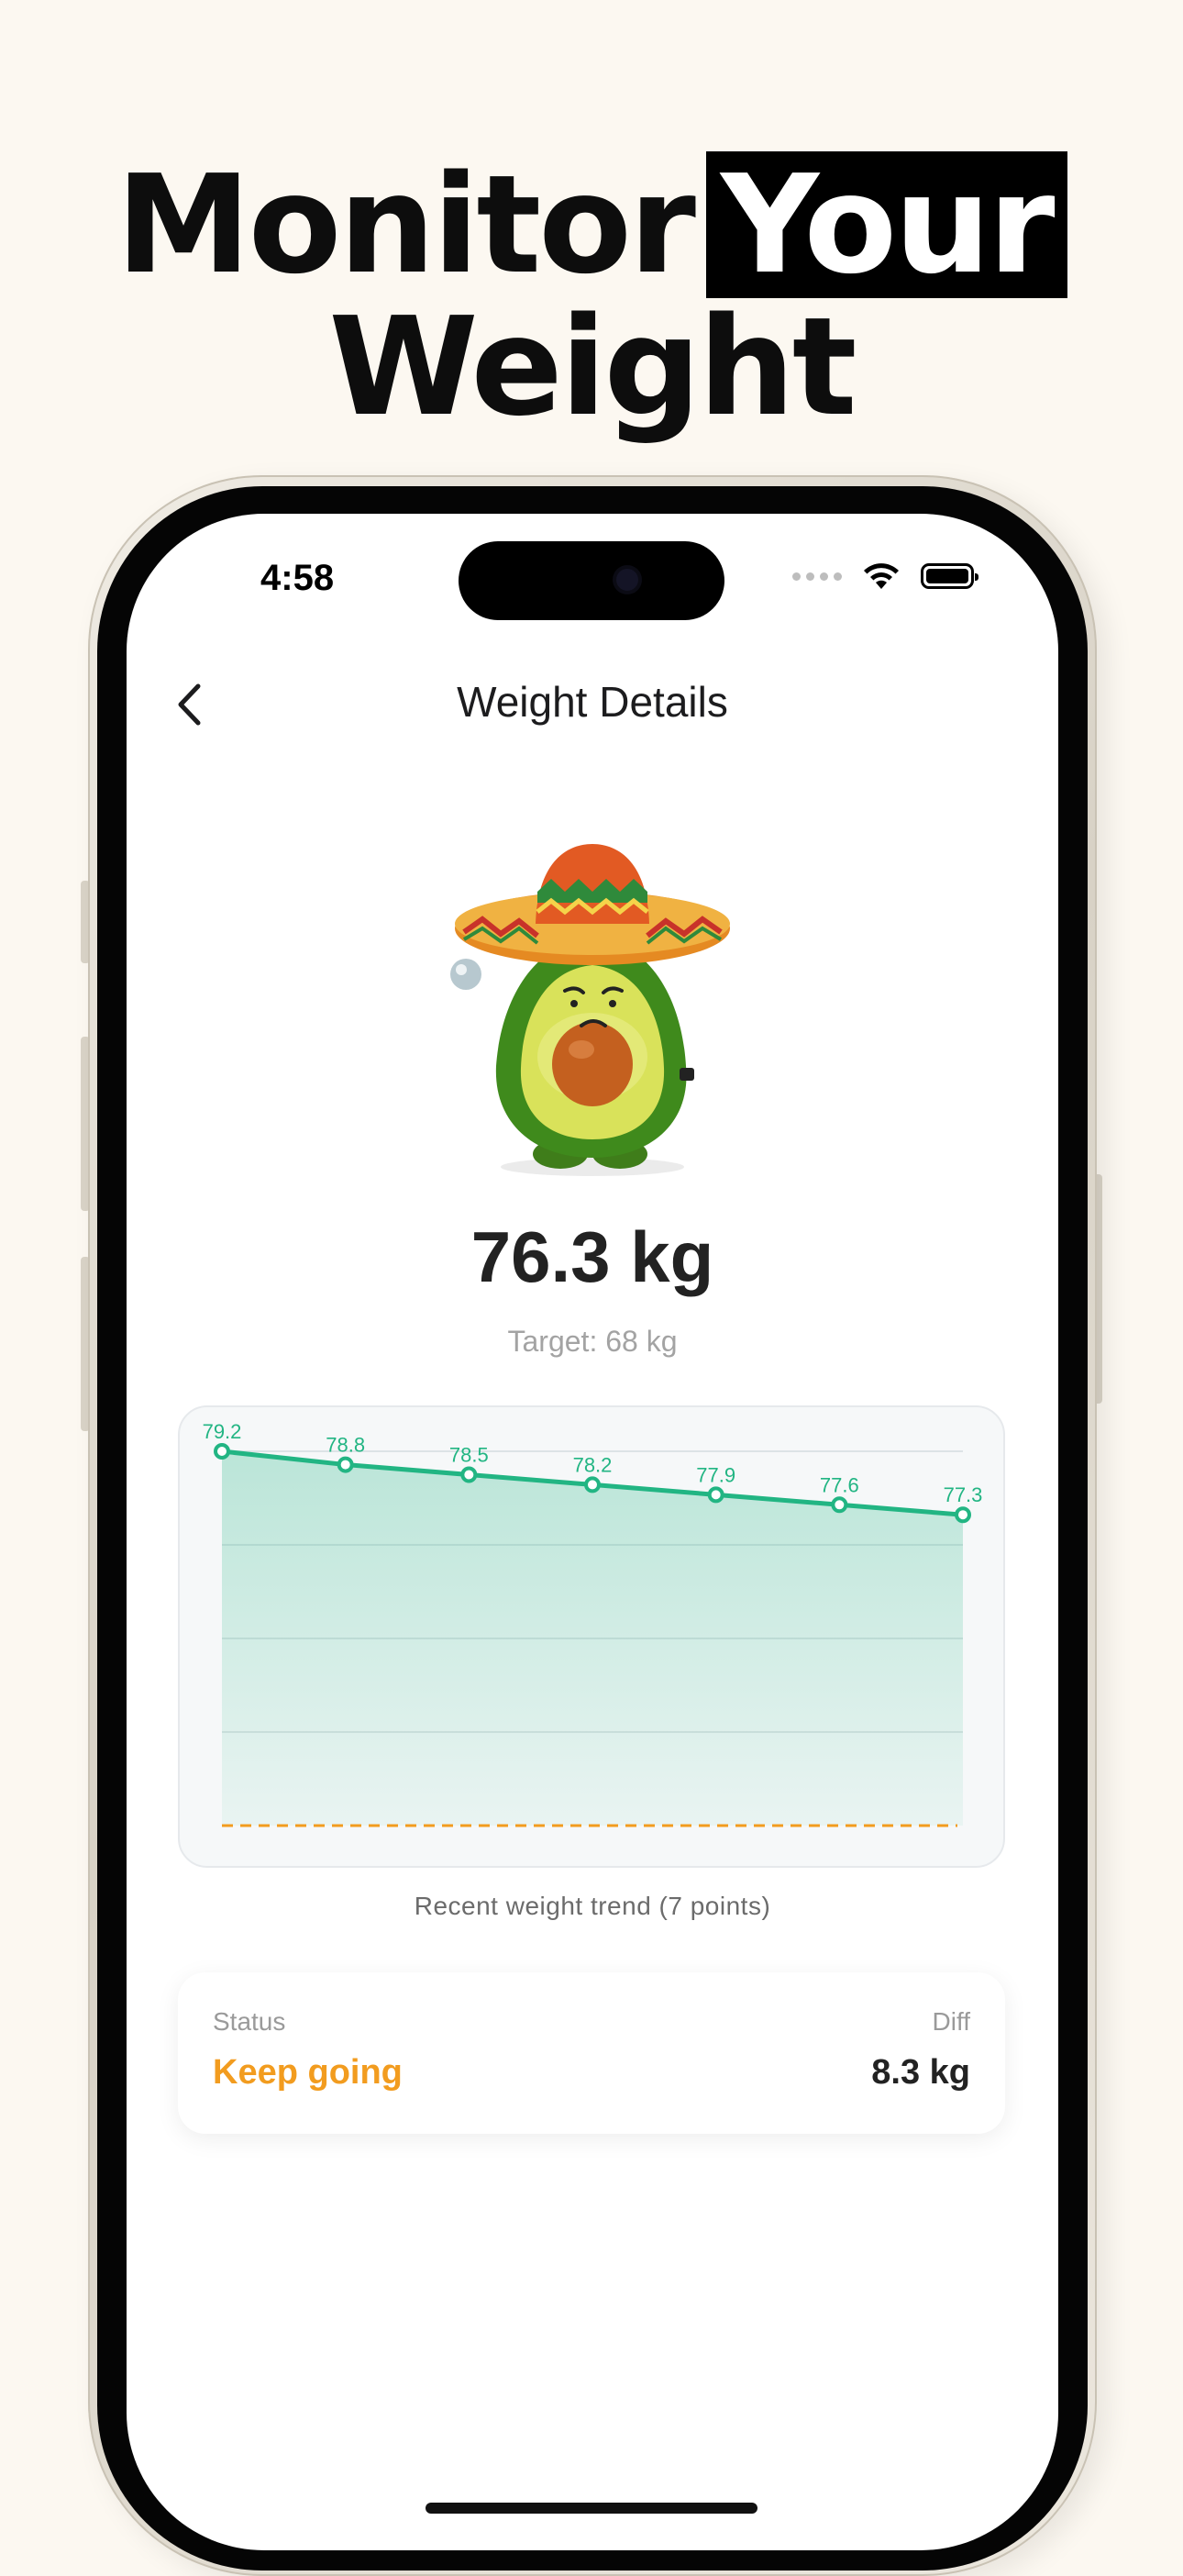 This screenshot has height=2576, width=1183. What do you see at coordinates (886, 224) in the screenshot?
I see `headline-highlight-your: Your` at bounding box center [886, 224].